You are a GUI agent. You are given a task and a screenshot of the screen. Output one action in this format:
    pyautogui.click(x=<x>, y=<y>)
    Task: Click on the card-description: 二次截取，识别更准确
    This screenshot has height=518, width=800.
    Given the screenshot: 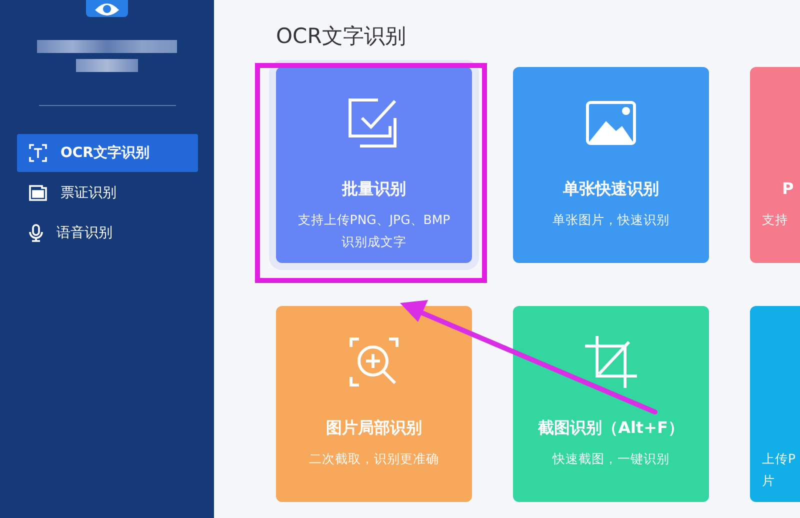 What is the action you would take?
    pyautogui.click(x=374, y=459)
    